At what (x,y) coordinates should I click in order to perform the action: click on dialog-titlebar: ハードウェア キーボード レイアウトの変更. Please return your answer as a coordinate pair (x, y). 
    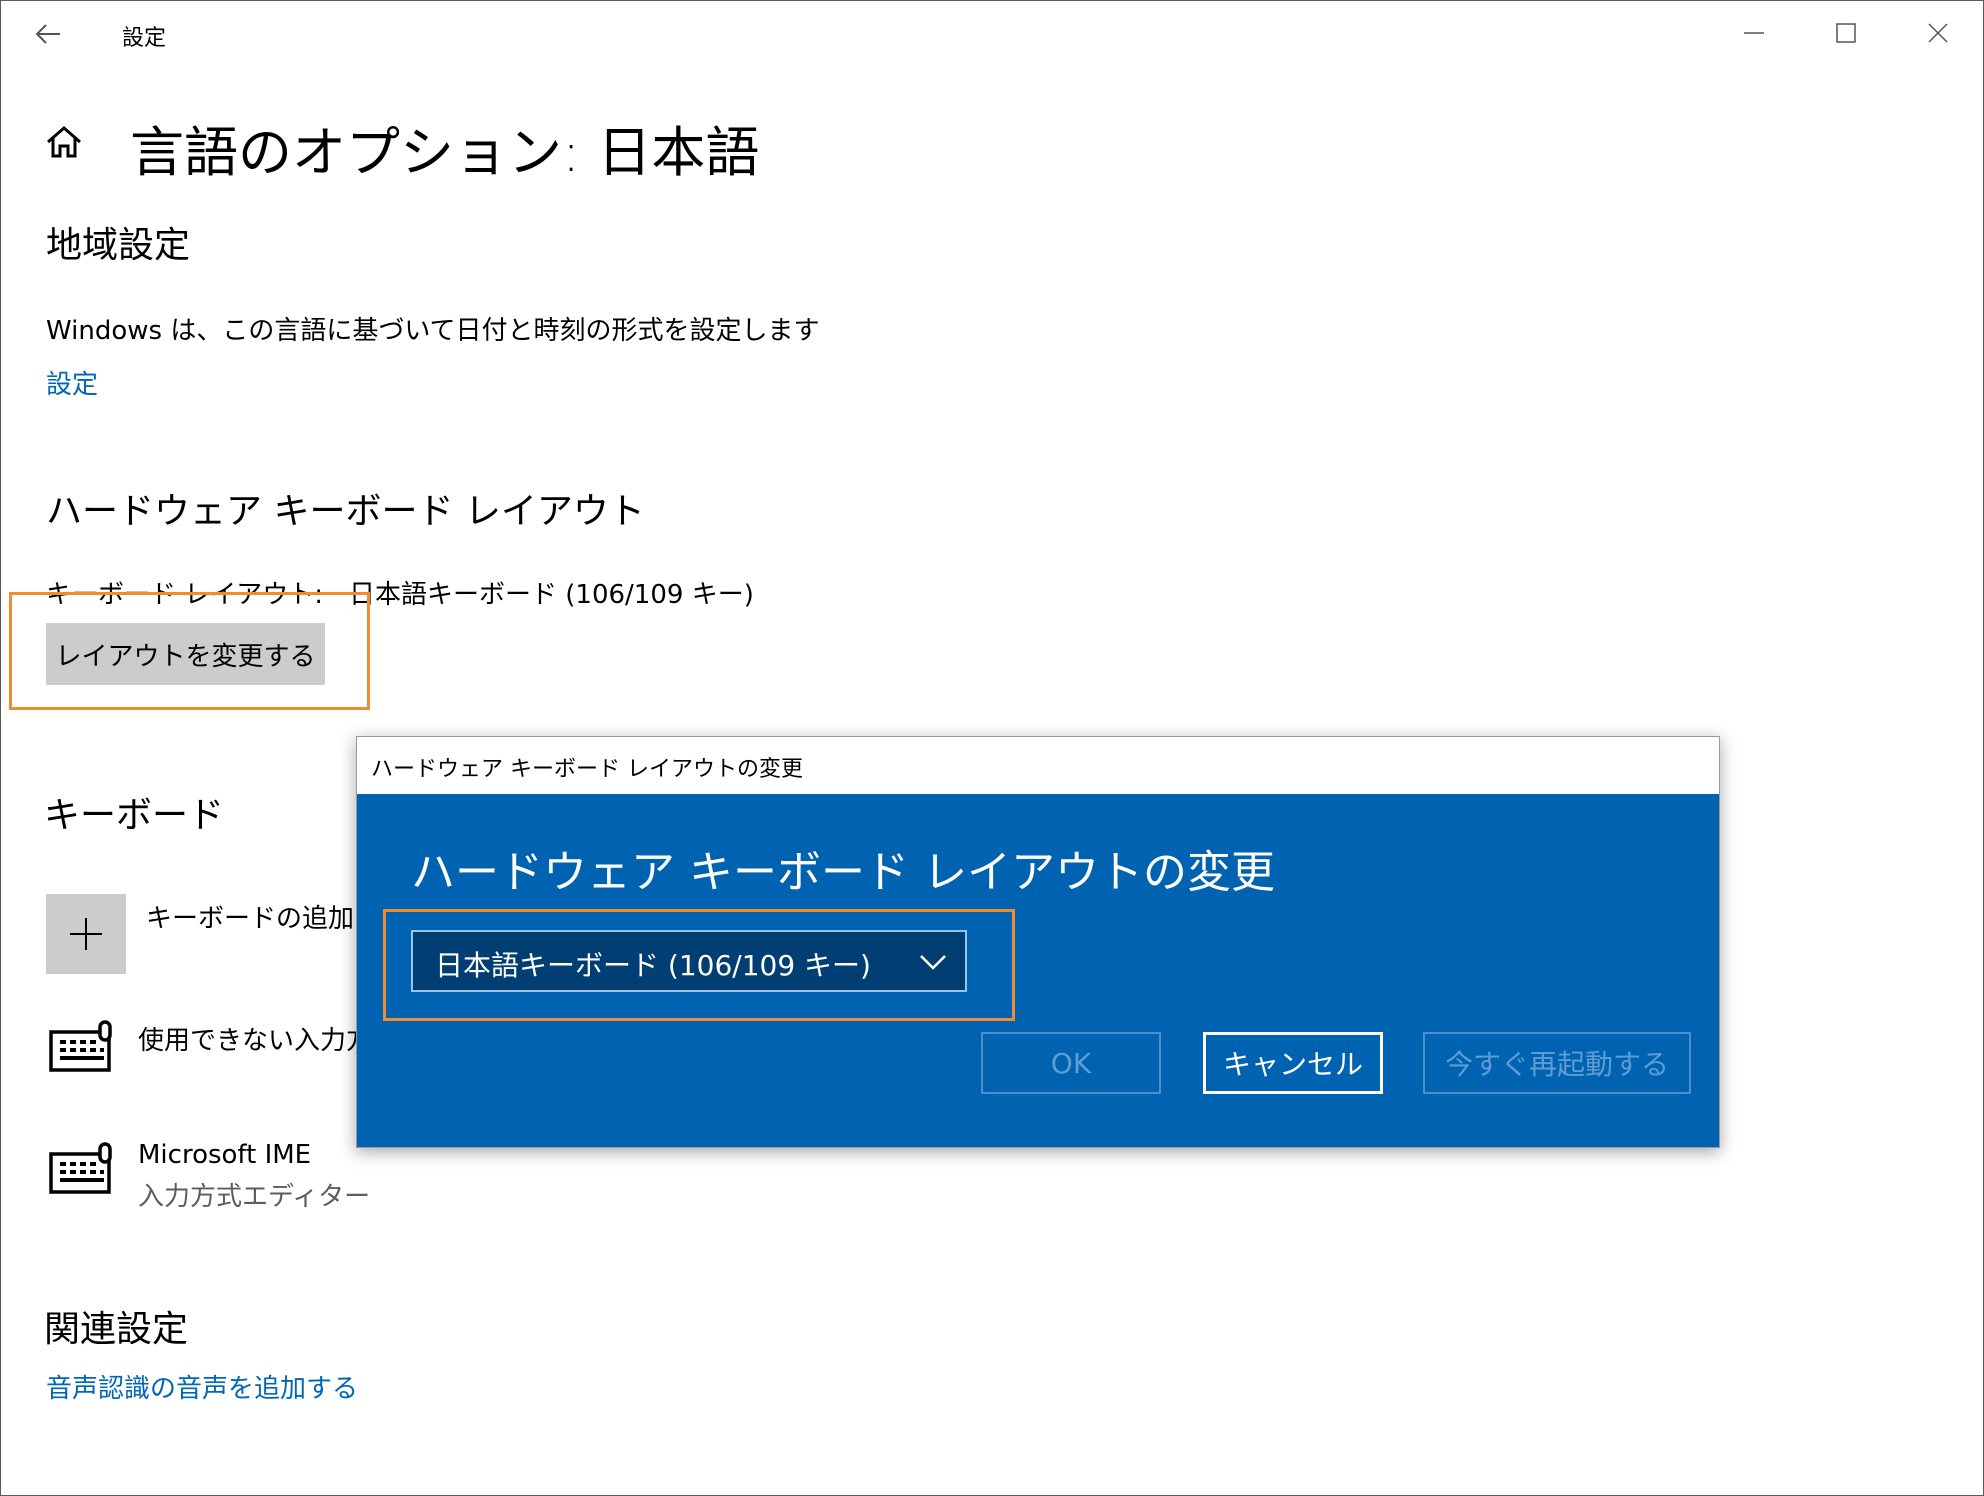
    Looking at the image, I should click on (1038, 765).